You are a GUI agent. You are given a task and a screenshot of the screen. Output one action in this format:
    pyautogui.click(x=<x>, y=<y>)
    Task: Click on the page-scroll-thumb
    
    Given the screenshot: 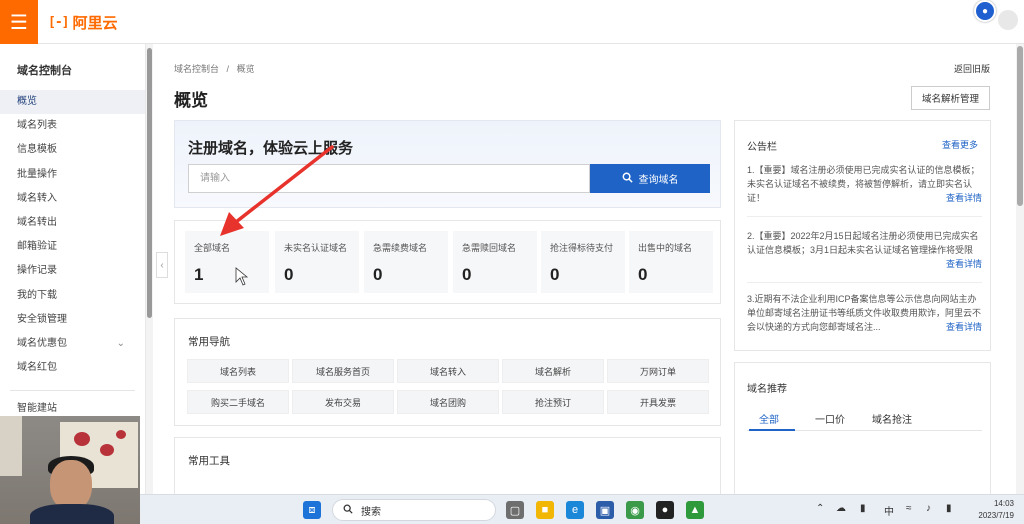 What is the action you would take?
    pyautogui.click(x=1020, y=126)
    